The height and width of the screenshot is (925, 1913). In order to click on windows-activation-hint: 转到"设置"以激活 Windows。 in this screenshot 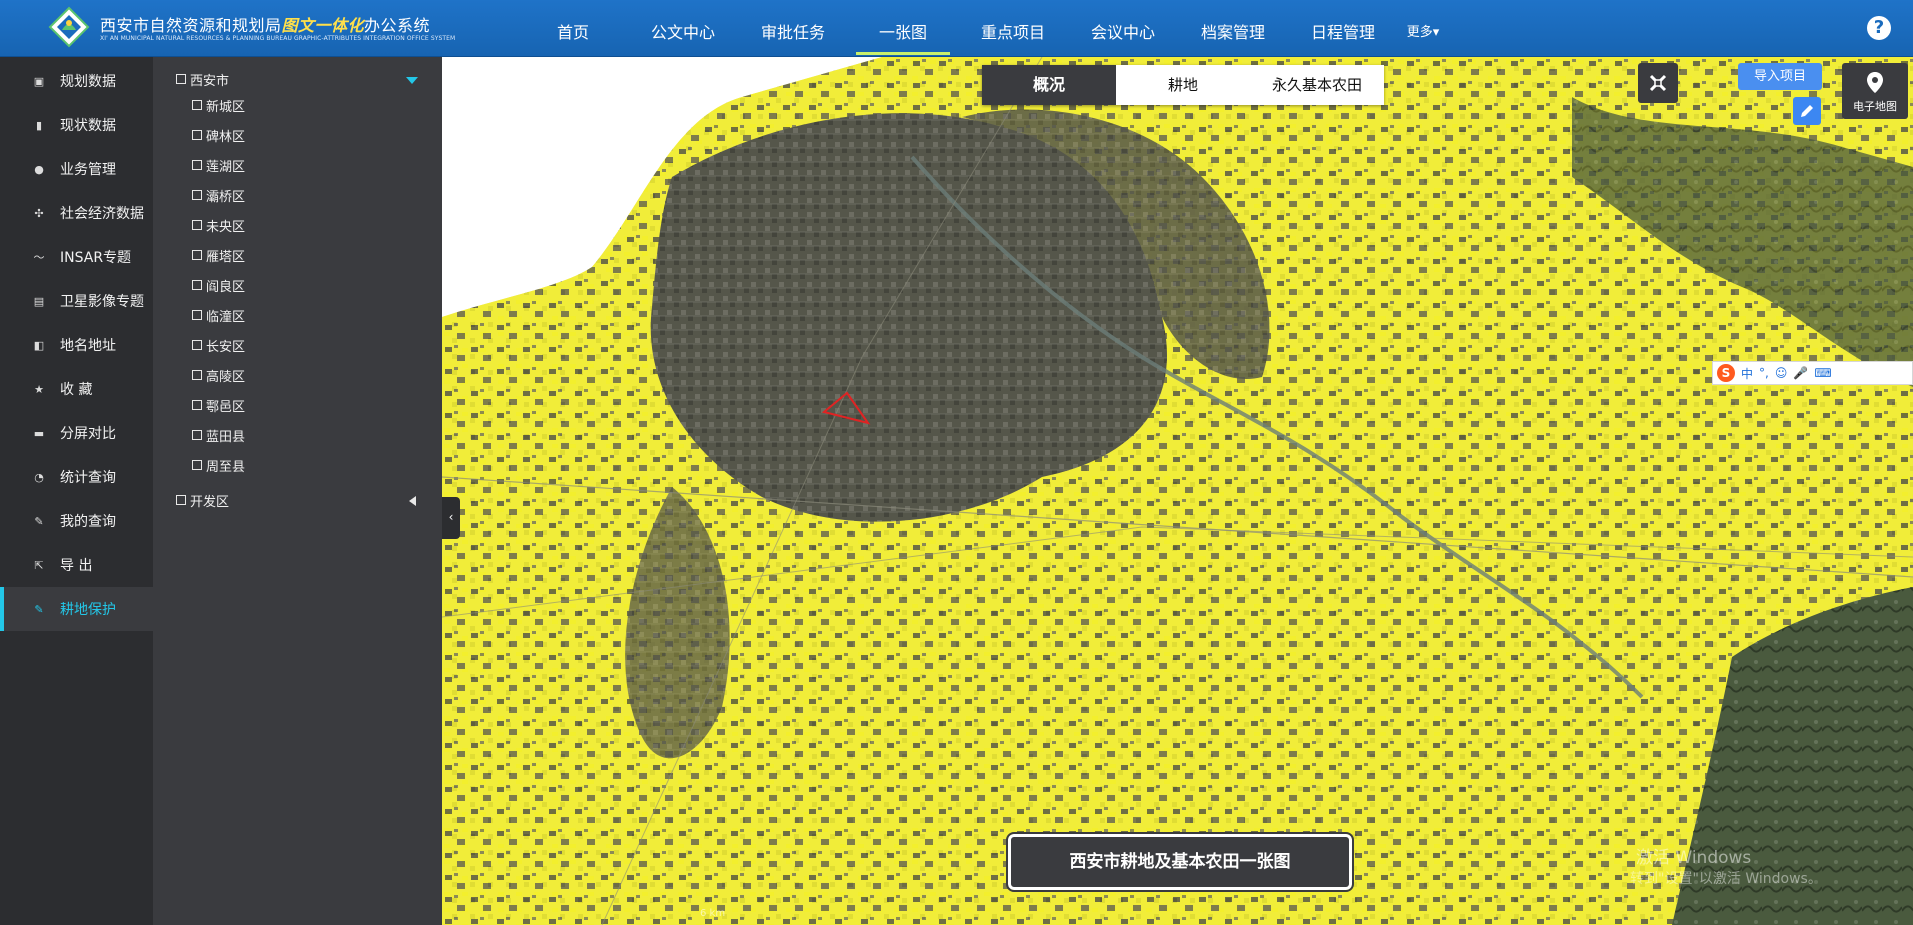, I will do `click(1726, 879)`.